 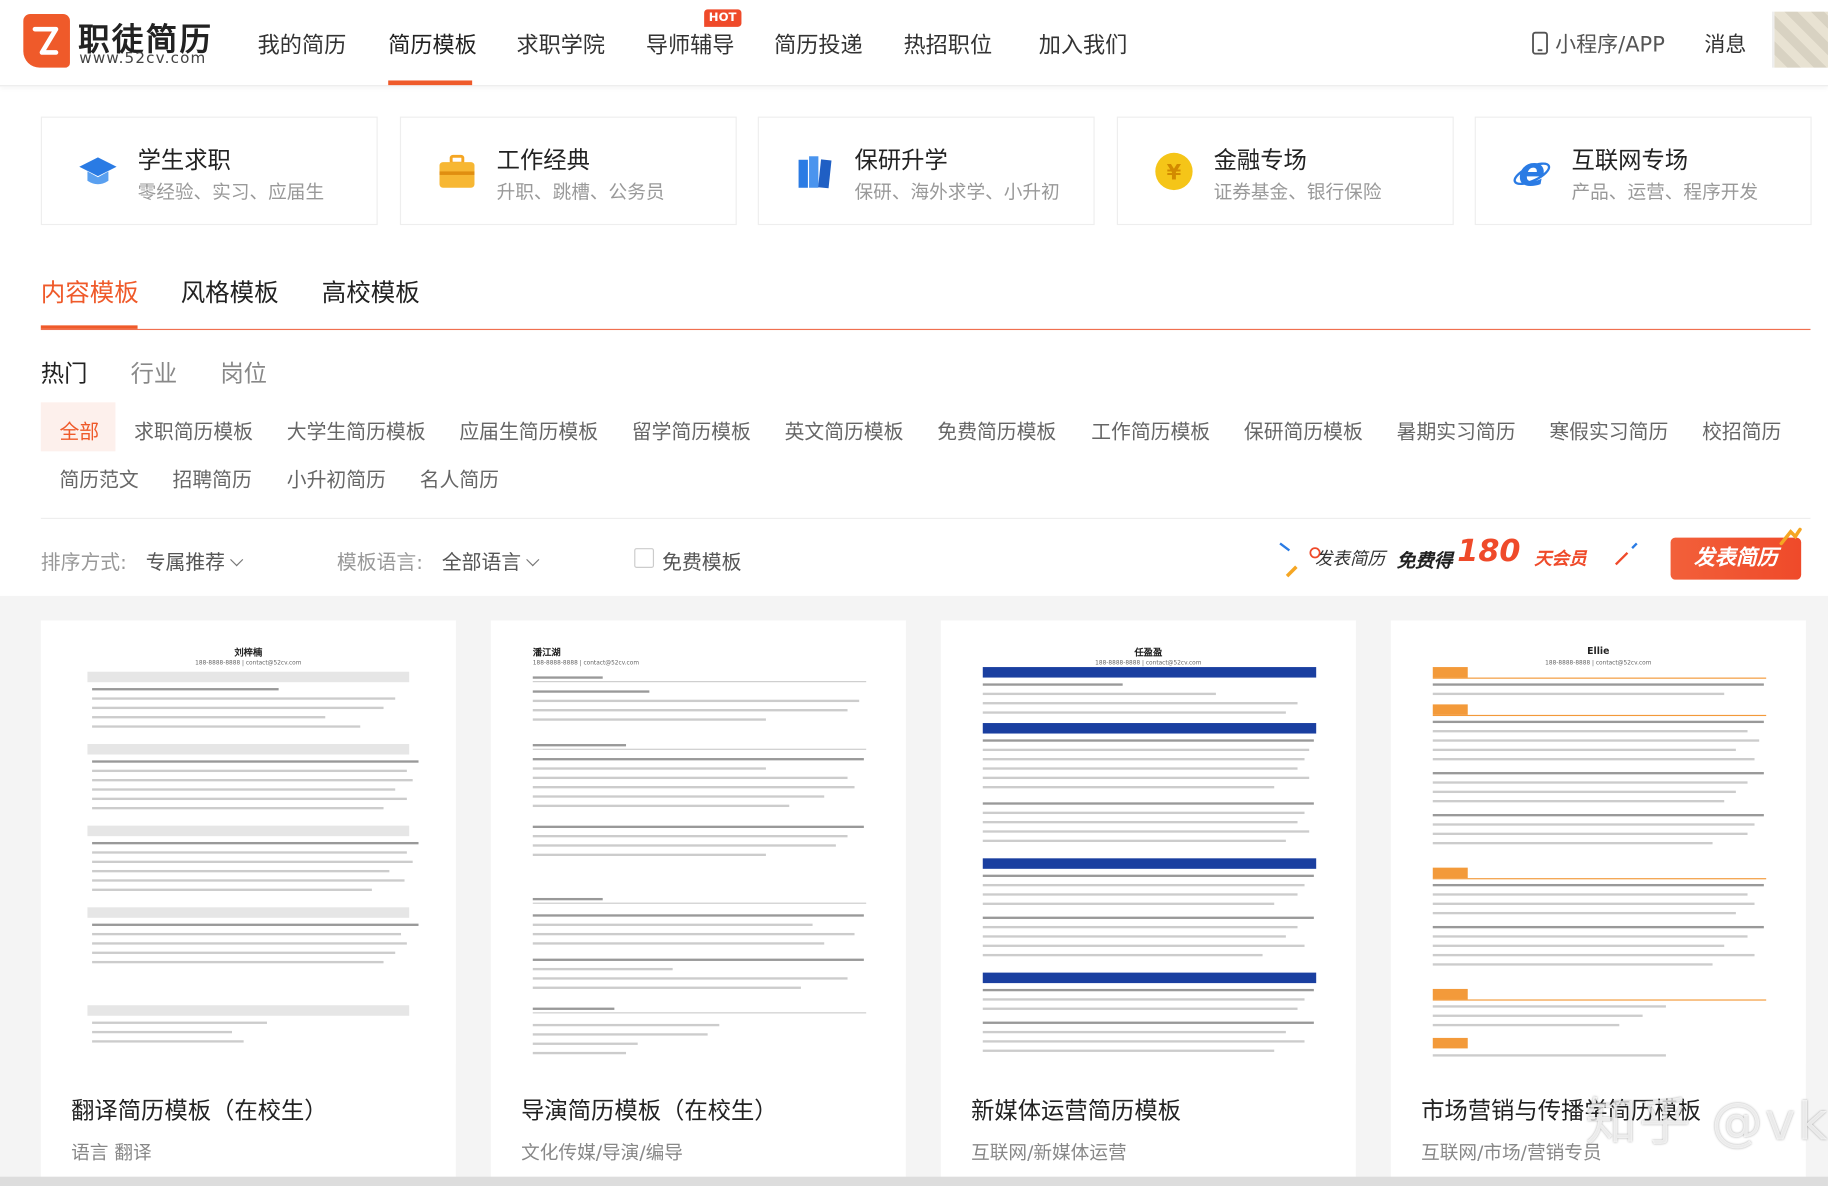 I want to click on books-icon, so click(x=815, y=172).